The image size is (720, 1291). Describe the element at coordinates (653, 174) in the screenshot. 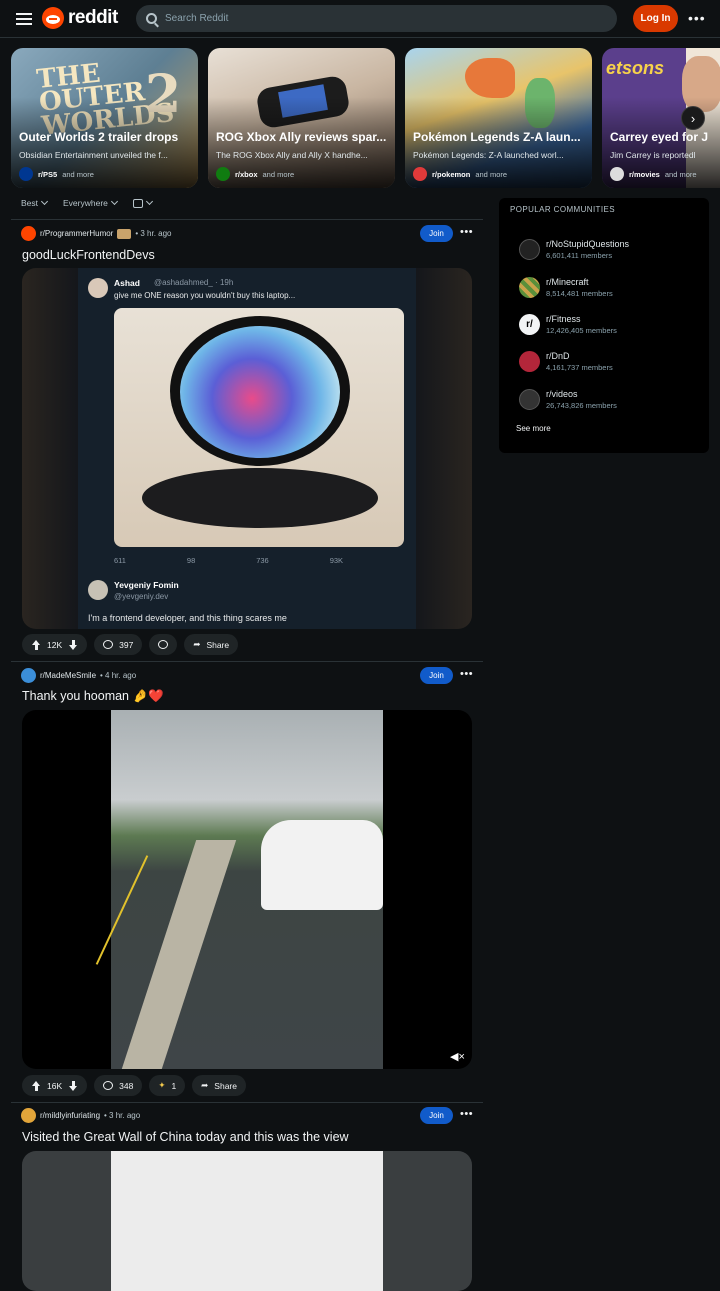

I see `card-sub: r/movies and more` at that location.